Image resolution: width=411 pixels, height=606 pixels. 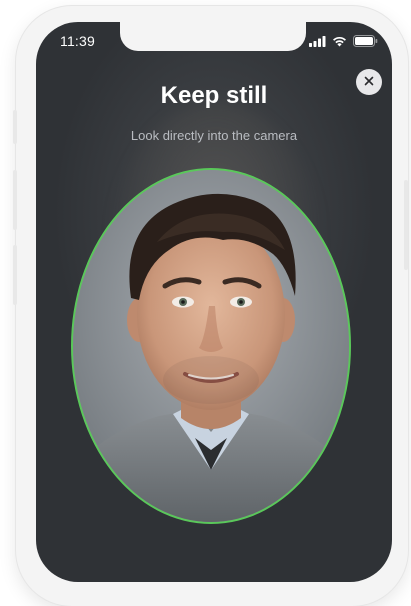 I want to click on volume-down-button, so click(x=15, y=275).